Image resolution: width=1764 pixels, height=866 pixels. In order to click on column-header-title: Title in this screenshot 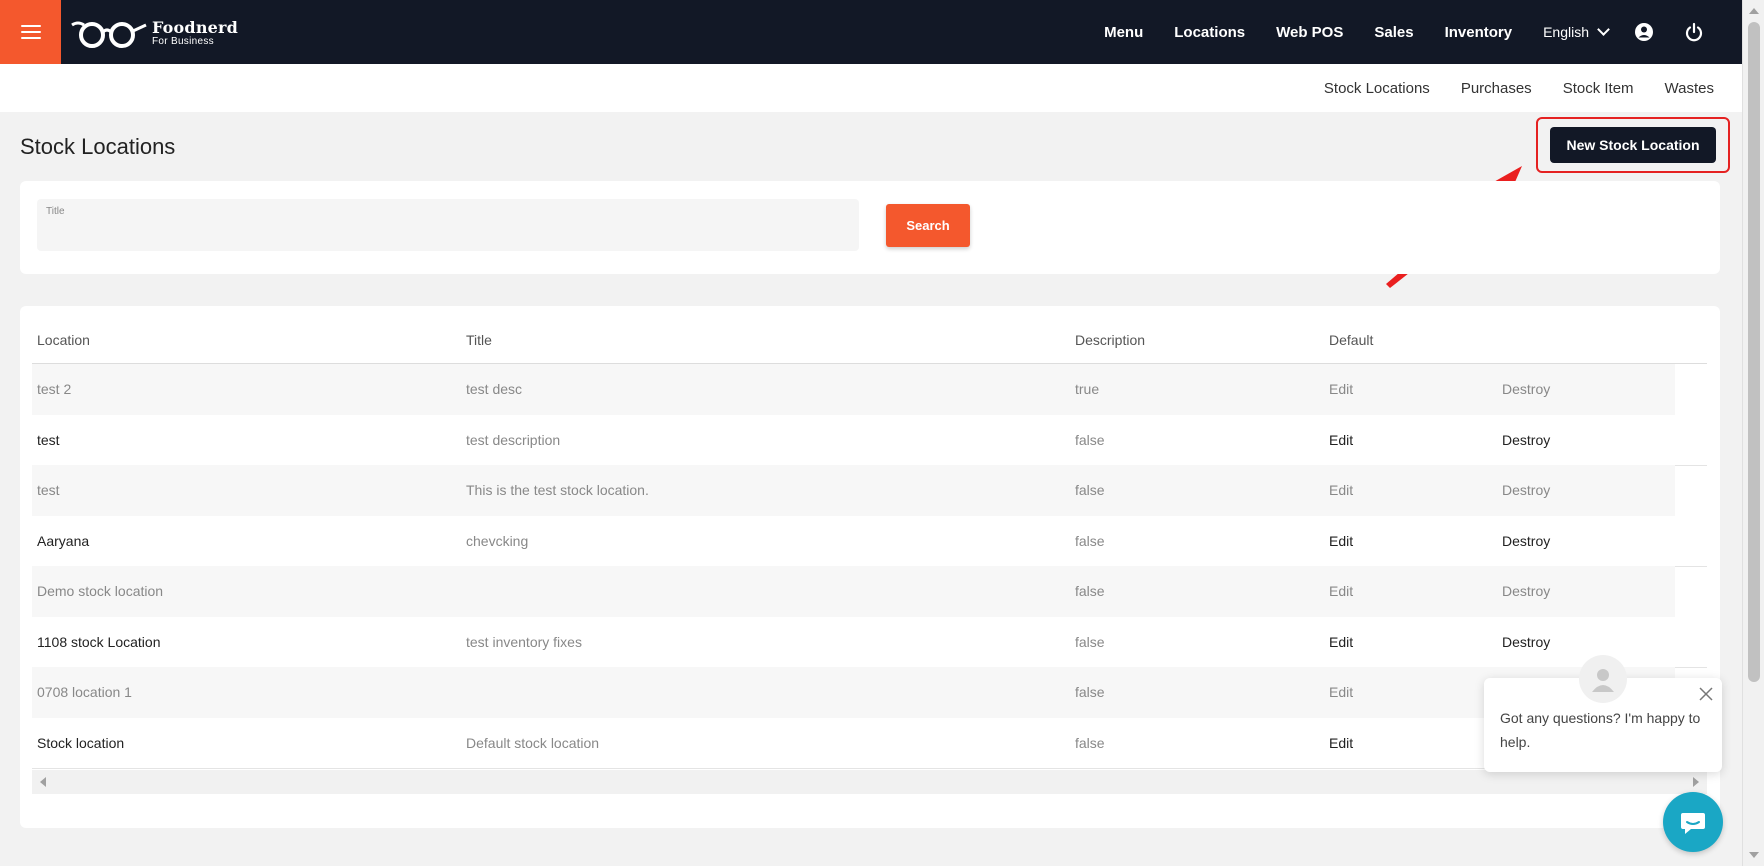, I will do `click(479, 340)`.